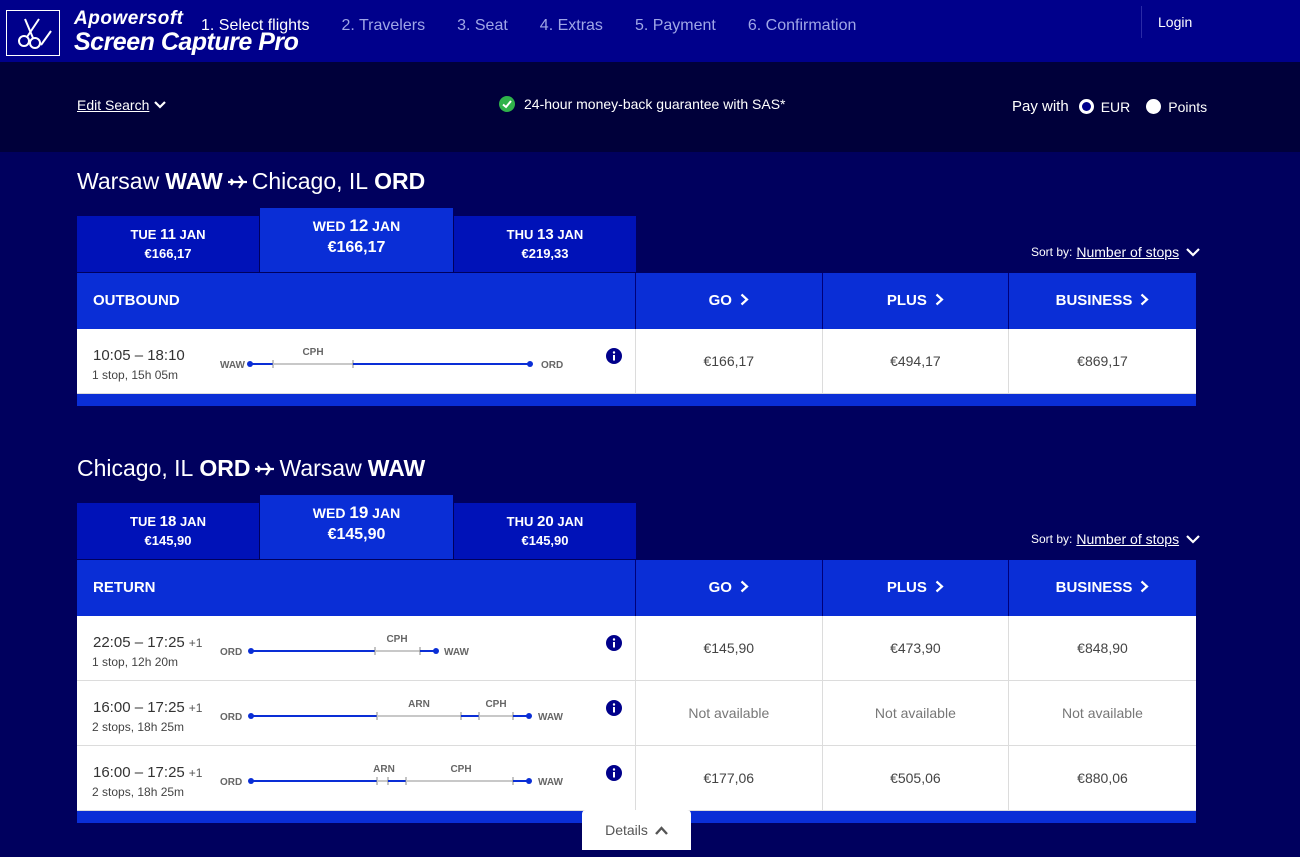 The image size is (1300, 857). Describe the element at coordinates (400, 181) in the screenshot. I see `destination-code: ORD` at that location.